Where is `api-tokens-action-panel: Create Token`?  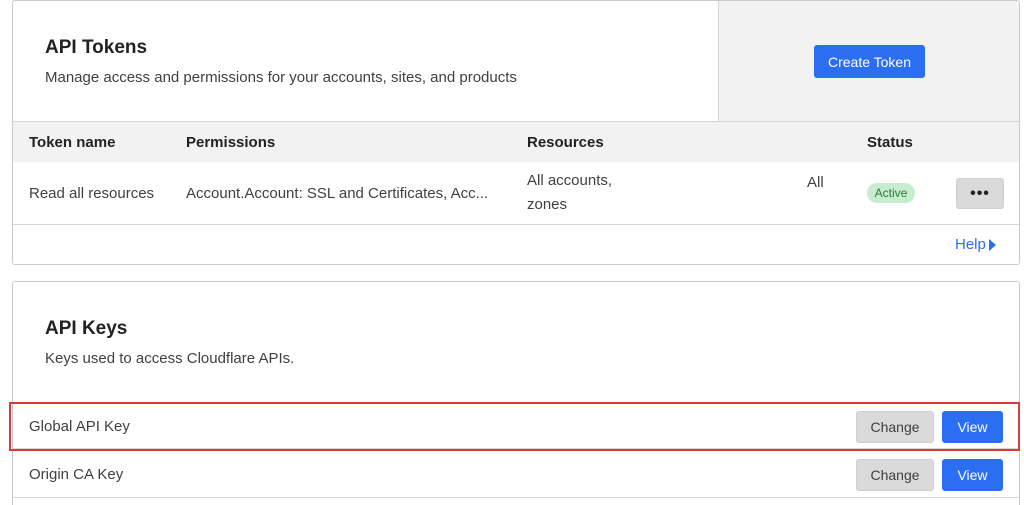 api-tokens-action-panel: Create Token is located at coordinates (868, 61).